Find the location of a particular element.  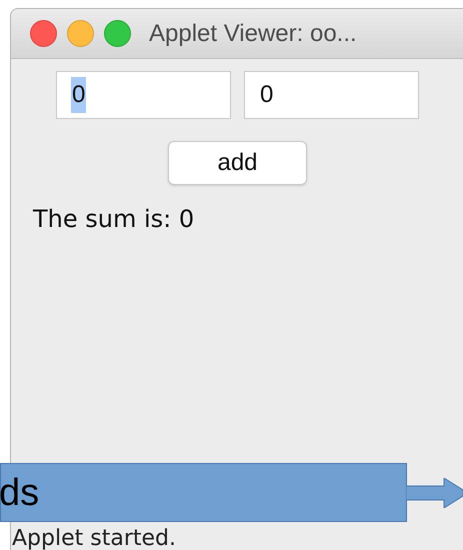

field-text: 0 is located at coordinates (78, 95).